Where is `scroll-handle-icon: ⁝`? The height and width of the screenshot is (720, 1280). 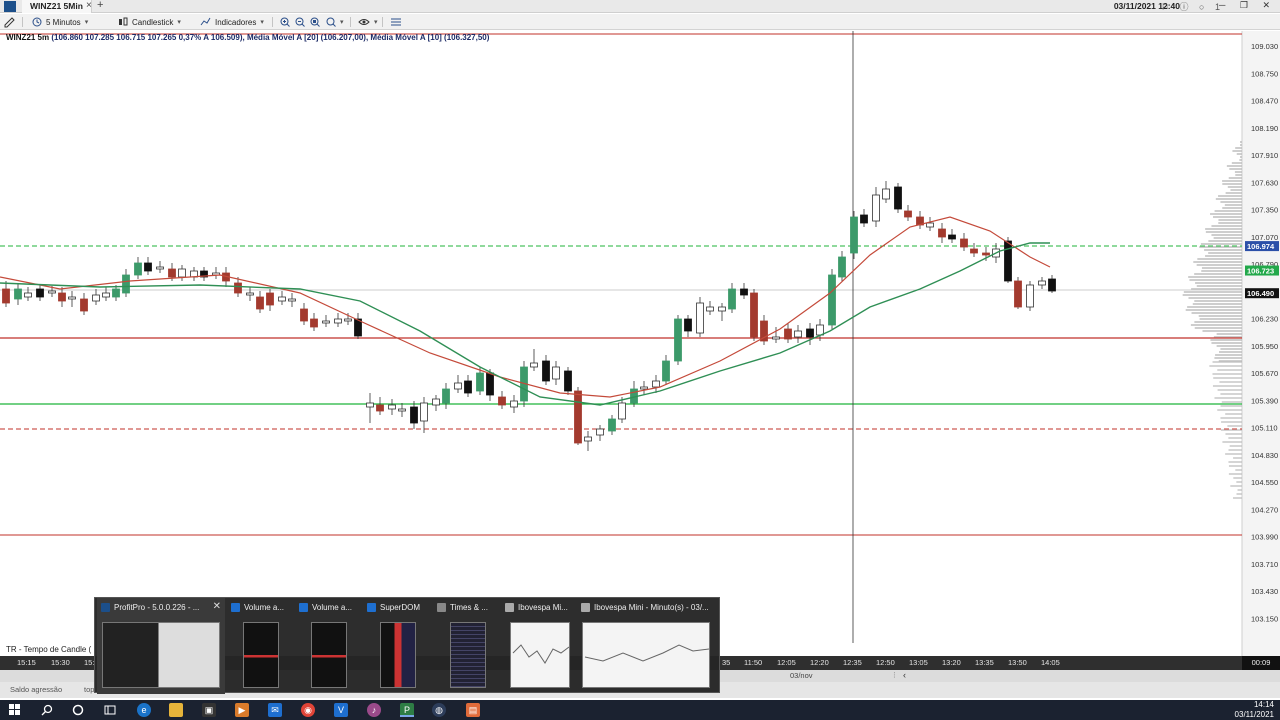 scroll-handle-icon: ⁝ is located at coordinates (894, 675).